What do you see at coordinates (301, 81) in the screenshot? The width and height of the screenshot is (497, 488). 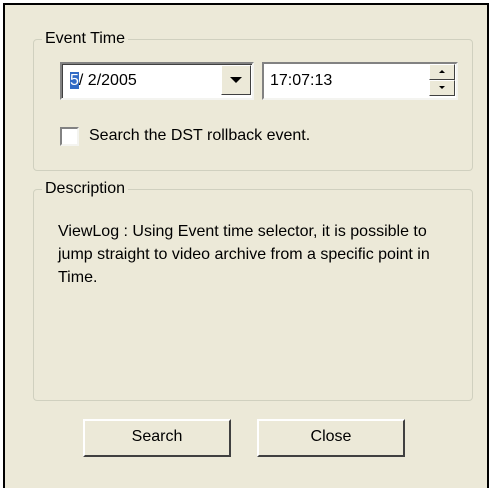 I see `time-value: 17:07:13` at bounding box center [301, 81].